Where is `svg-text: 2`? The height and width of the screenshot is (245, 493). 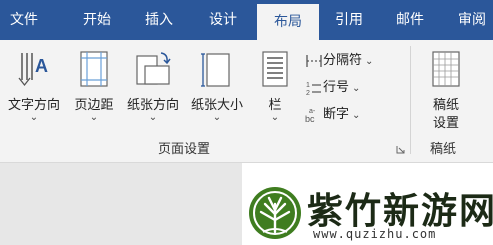 svg-text: 2 is located at coordinates (308, 93).